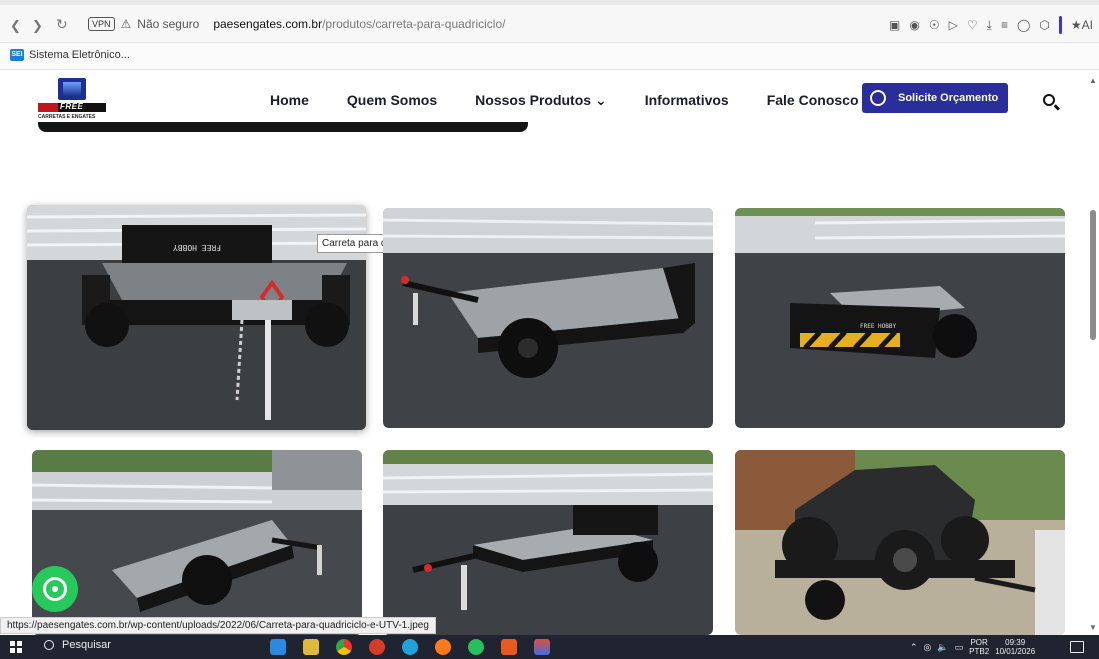 This screenshot has height=659, width=1099. I want to click on site-logo: FREE HOBBY CARRETAS E ENGATES, so click(72, 101).